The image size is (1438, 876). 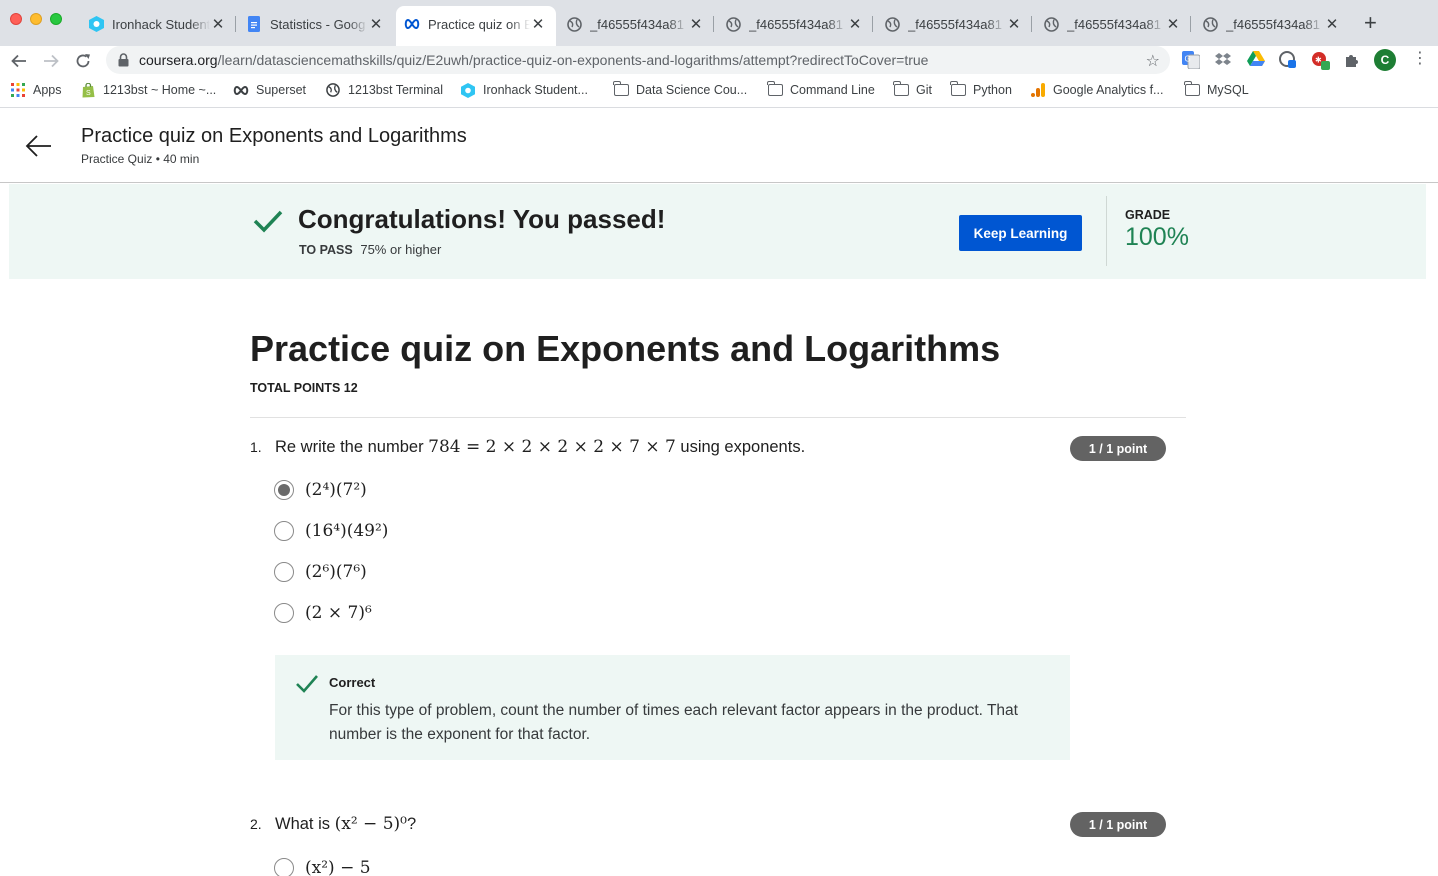 What do you see at coordinates (1370, 23) in the screenshot?
I see `new-tab-plus-icon: +` at bounding box center [1370, 23].